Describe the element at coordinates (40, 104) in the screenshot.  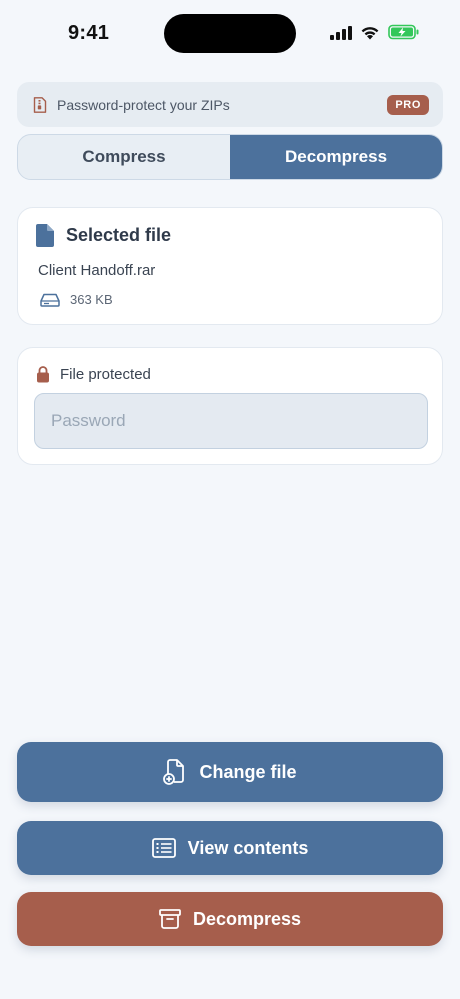
I see `zip-file-icon` at that location.